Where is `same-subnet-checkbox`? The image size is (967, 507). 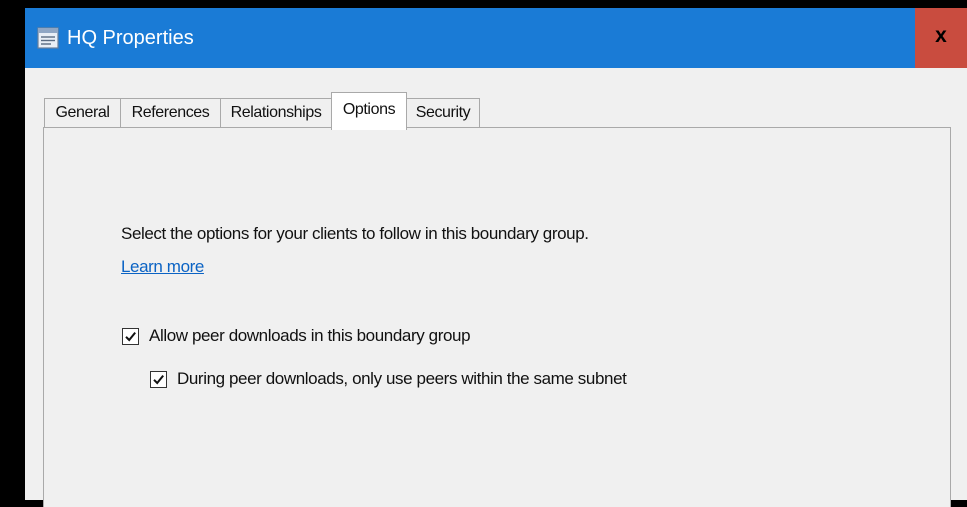 same-subnet-checkbox is located at coordinates (158, 379).